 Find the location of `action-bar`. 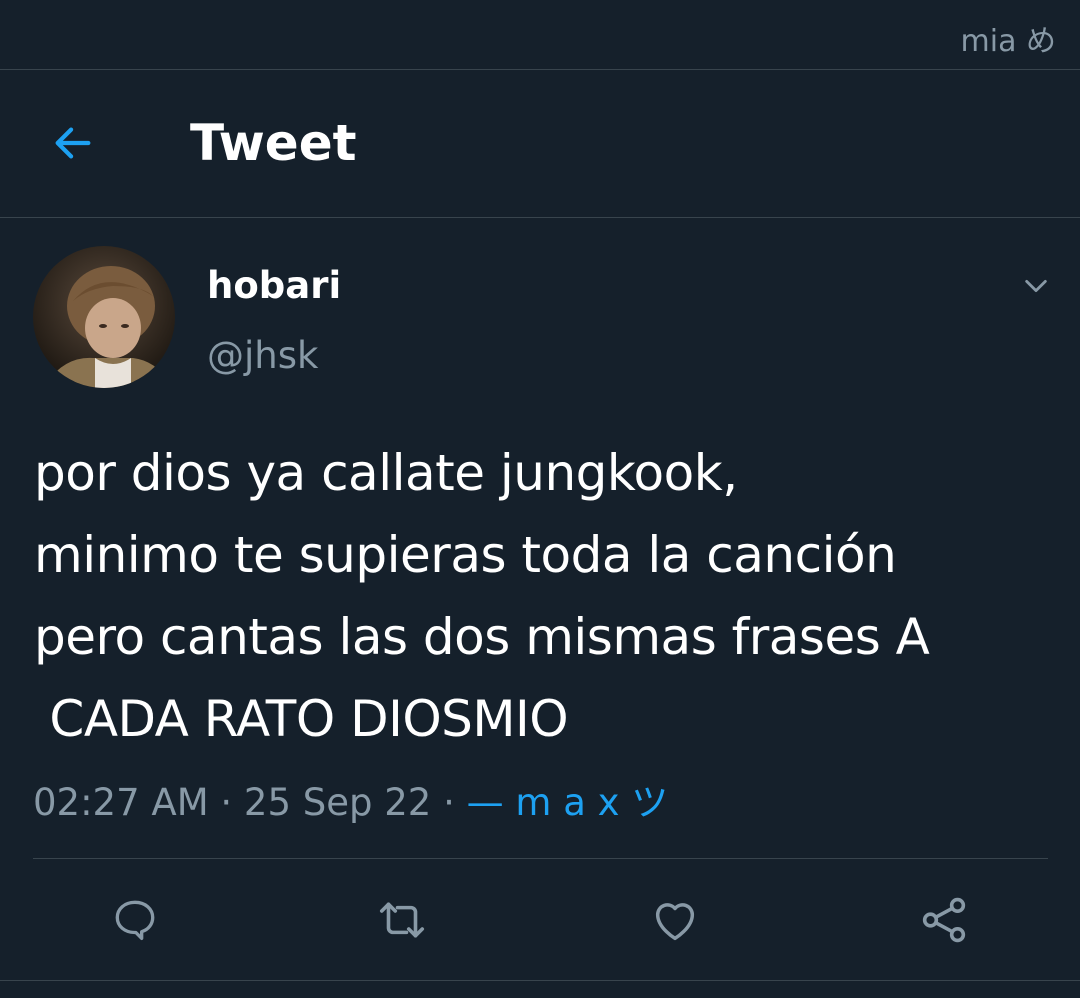

action-bar is located at coordinates (540, 920).